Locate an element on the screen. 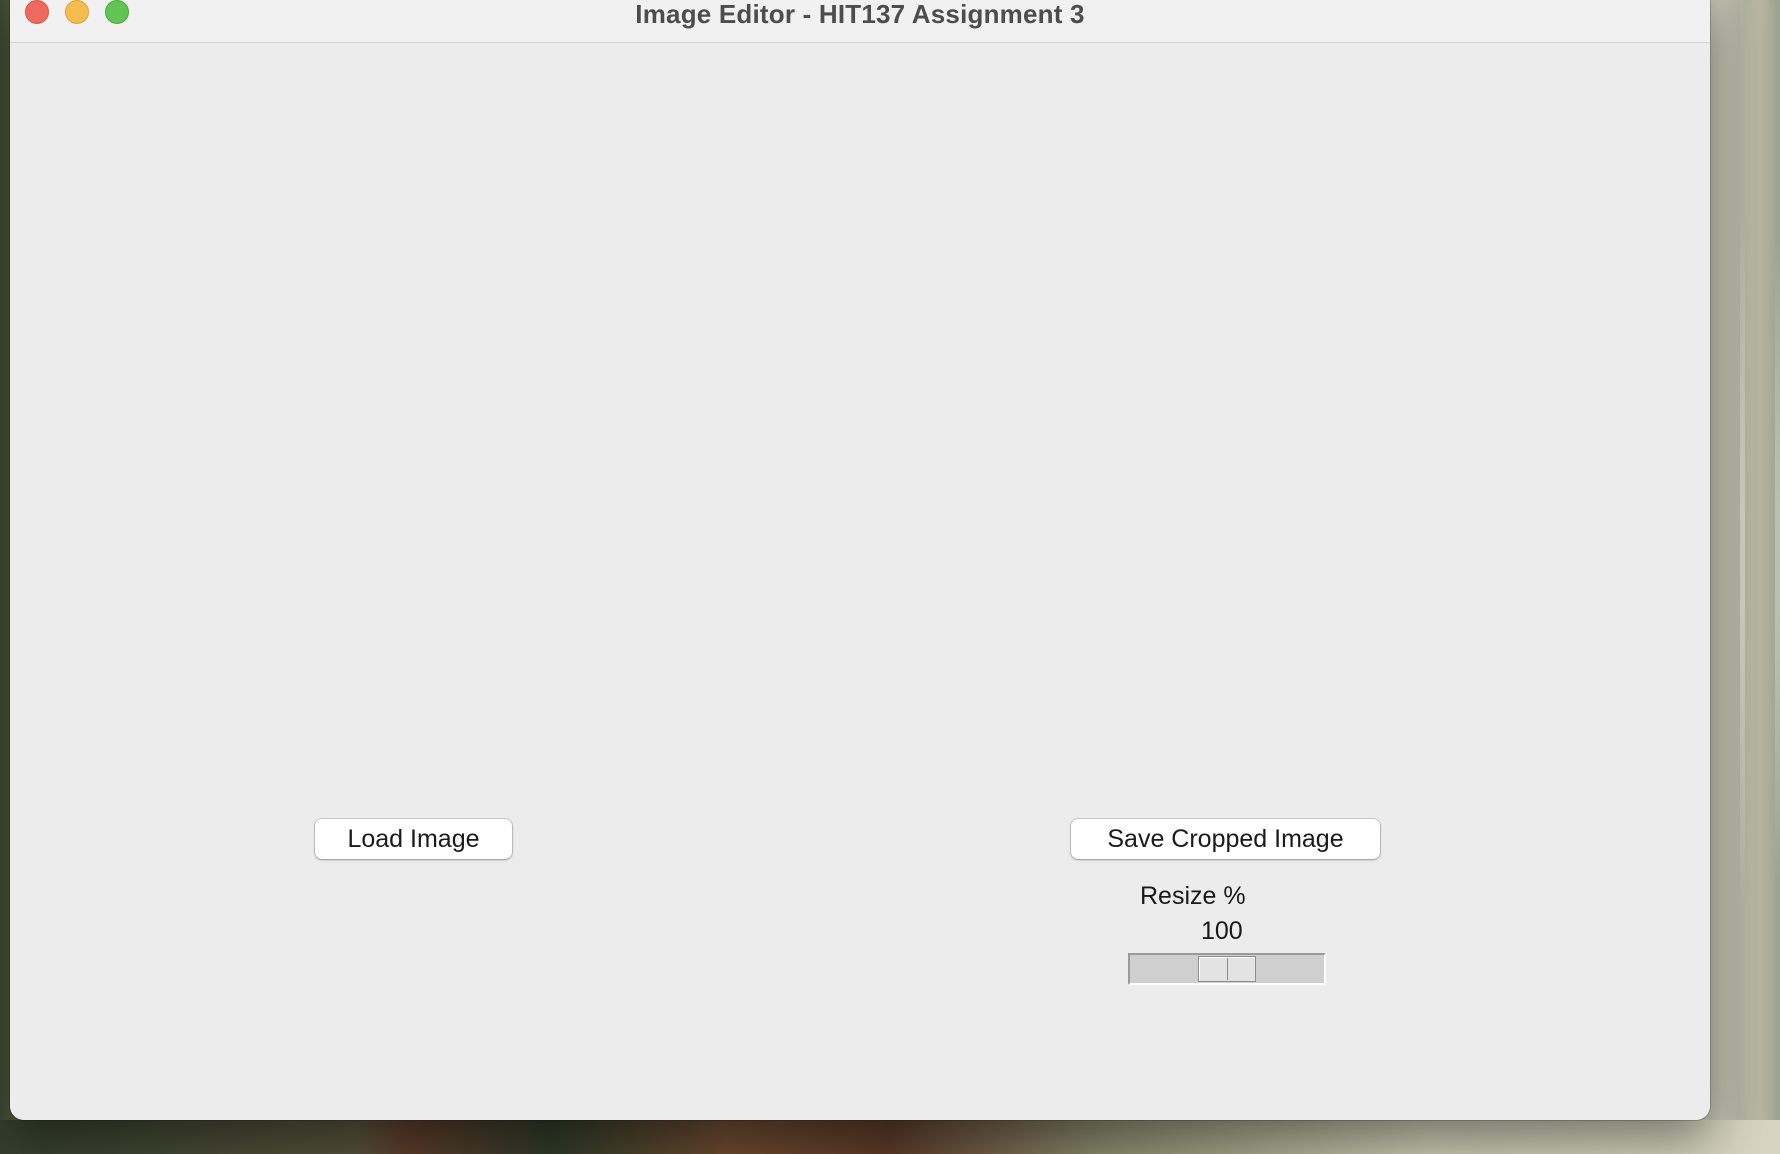 This screenshot has height=1154, width=1780. resize-slider-thumb is located at coordinates (1227, 969).